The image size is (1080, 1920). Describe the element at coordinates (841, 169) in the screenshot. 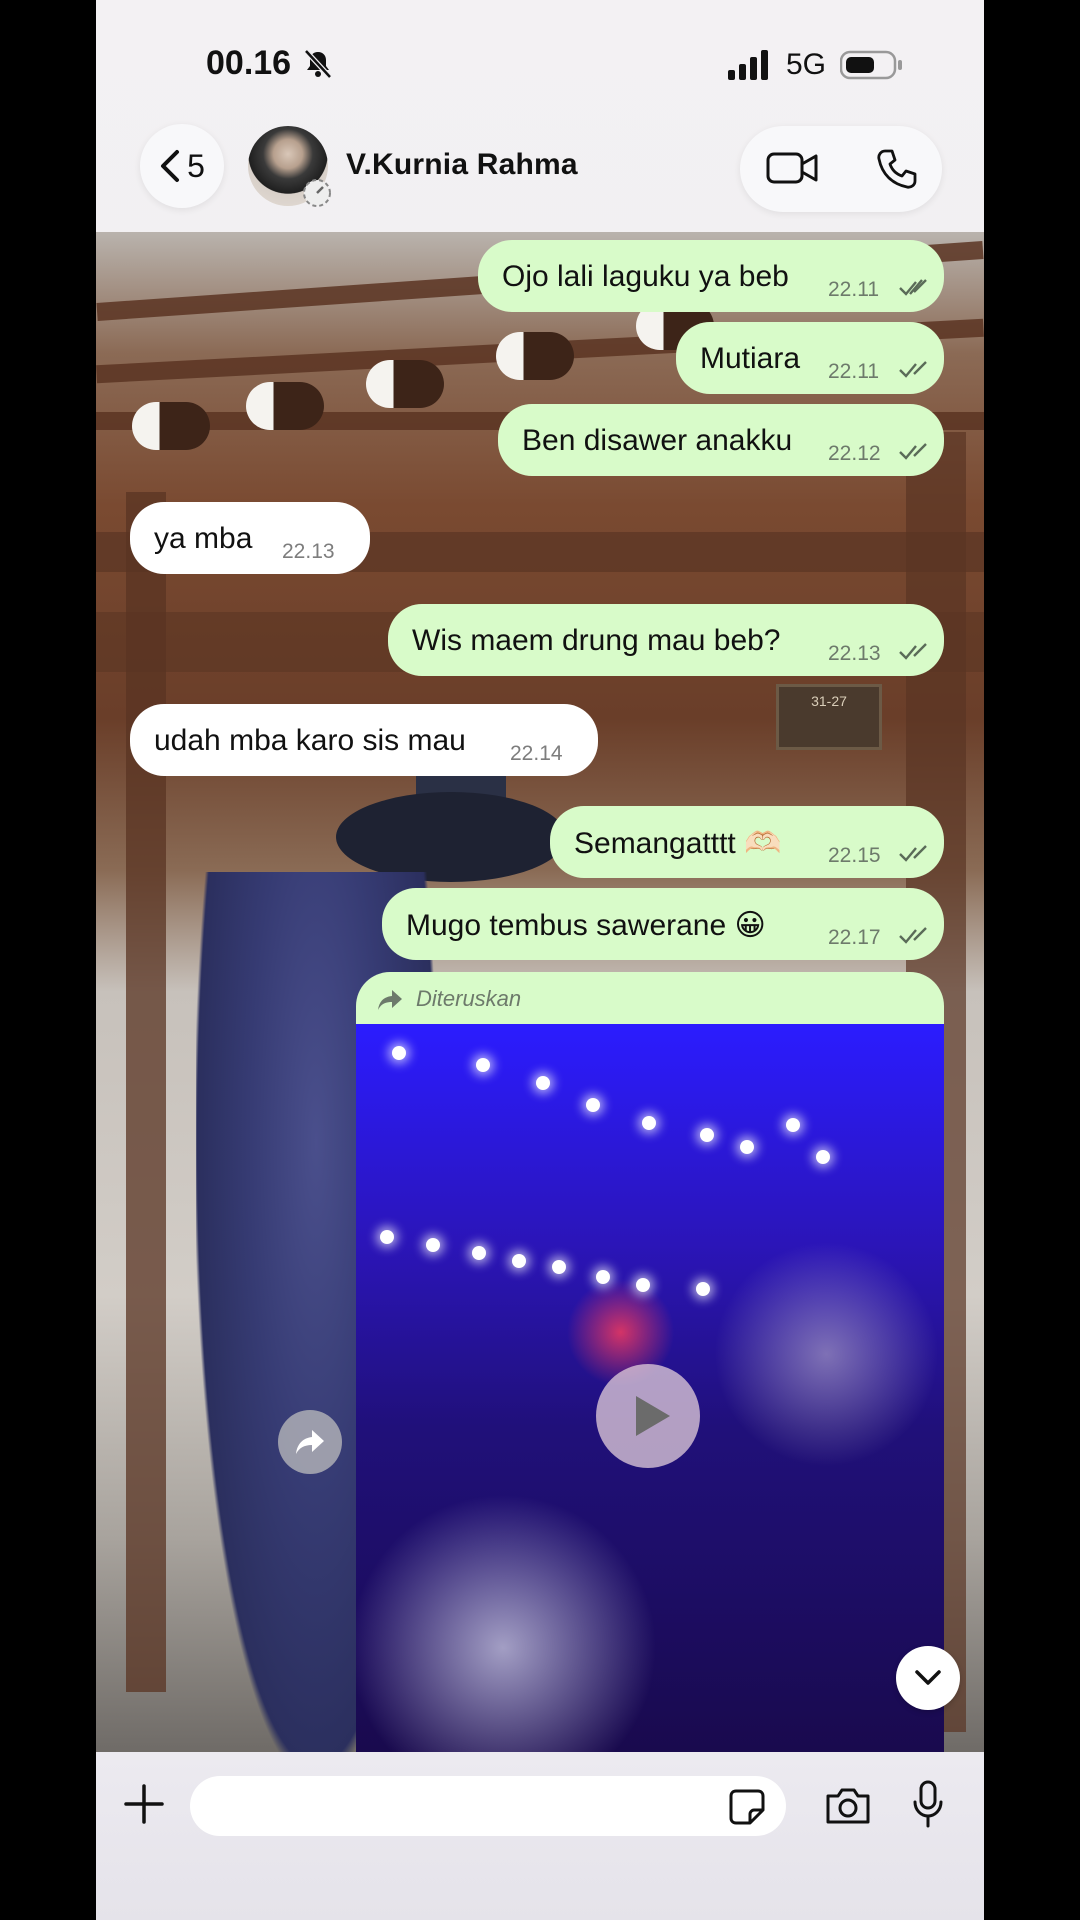

I see `call-actions` at that location.